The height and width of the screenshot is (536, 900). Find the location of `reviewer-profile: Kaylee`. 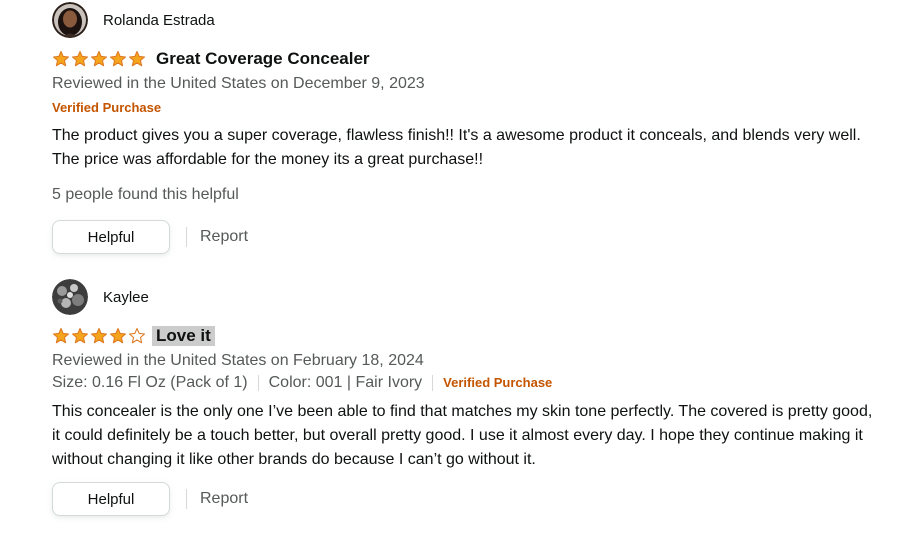

reviewer-profile: Kaylee is located at coordinates (466, 297).